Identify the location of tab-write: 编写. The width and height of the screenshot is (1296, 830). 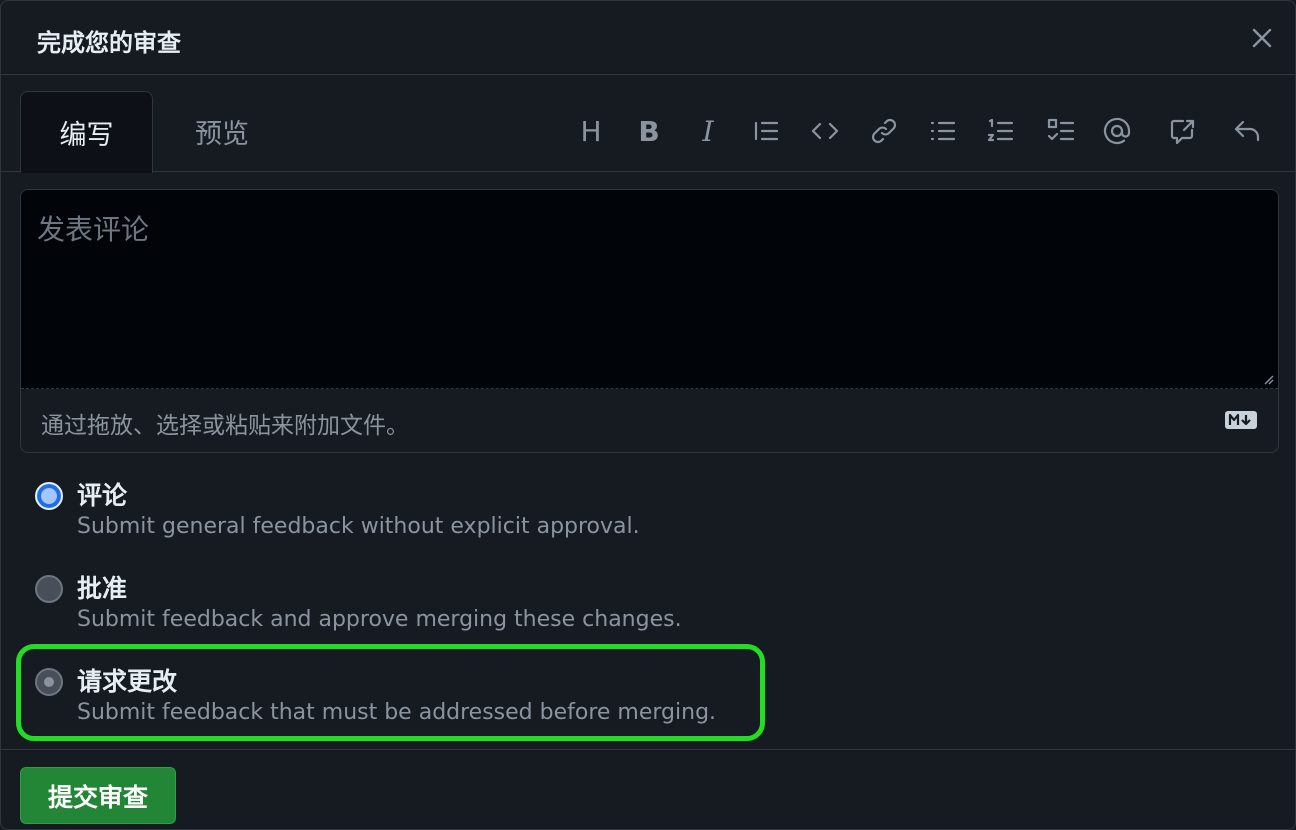
(86, 132).